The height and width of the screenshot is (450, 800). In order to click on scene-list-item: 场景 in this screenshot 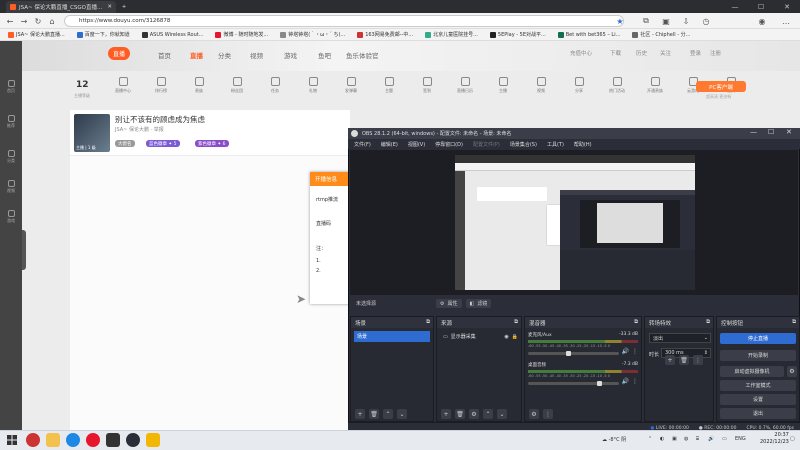, I will do `click(392, 336)`.